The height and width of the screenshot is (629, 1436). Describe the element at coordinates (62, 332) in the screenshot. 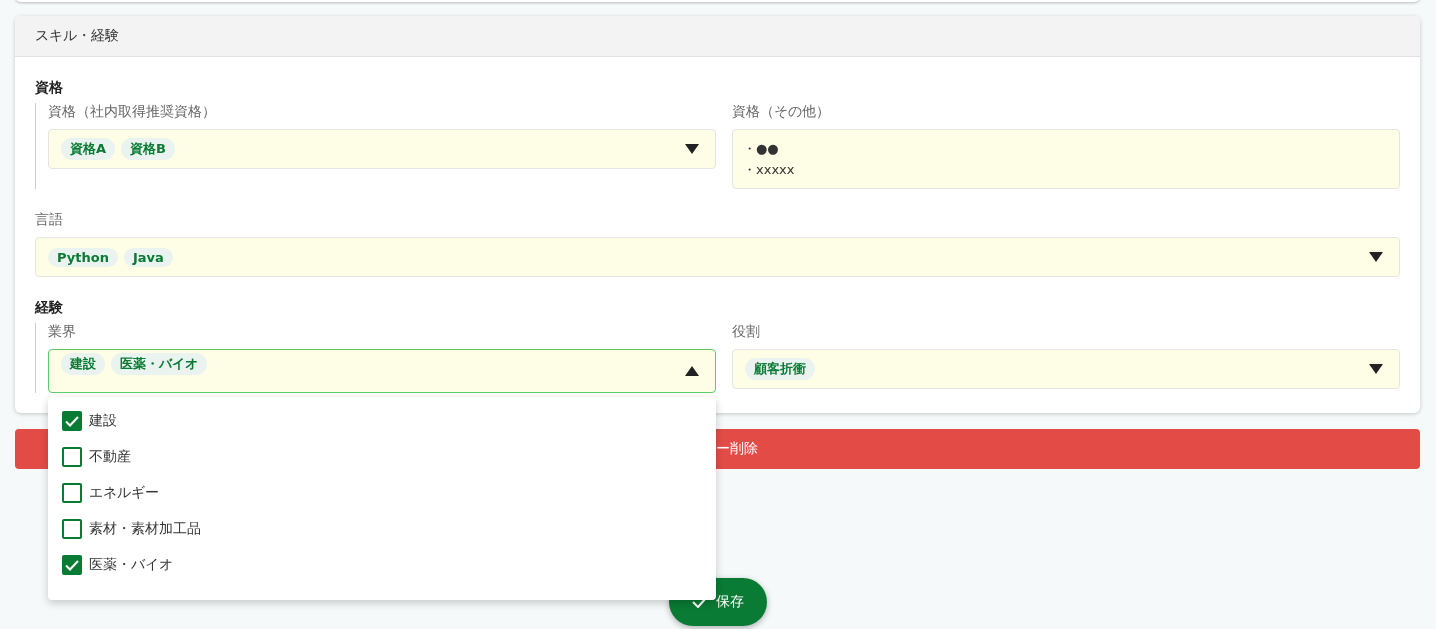

I see `field-label: 業界` at that location.